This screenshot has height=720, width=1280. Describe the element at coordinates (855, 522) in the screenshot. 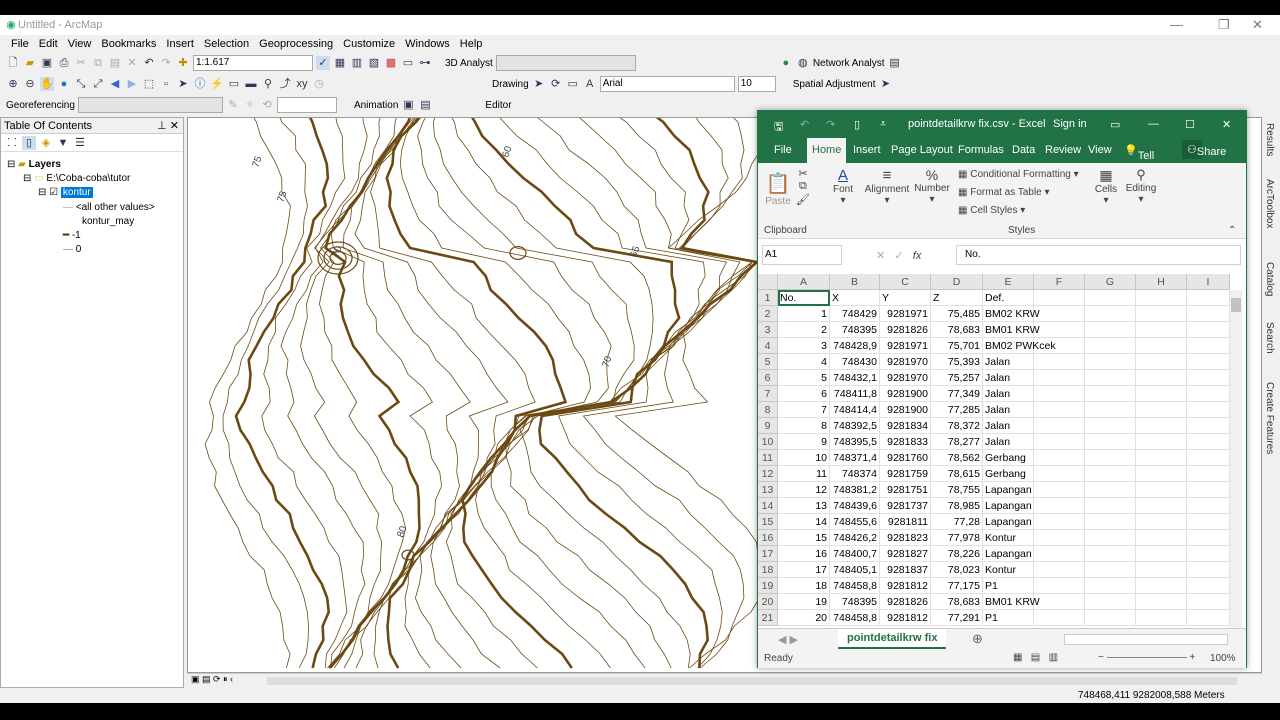

I see `cell: 748455,6` at that location.